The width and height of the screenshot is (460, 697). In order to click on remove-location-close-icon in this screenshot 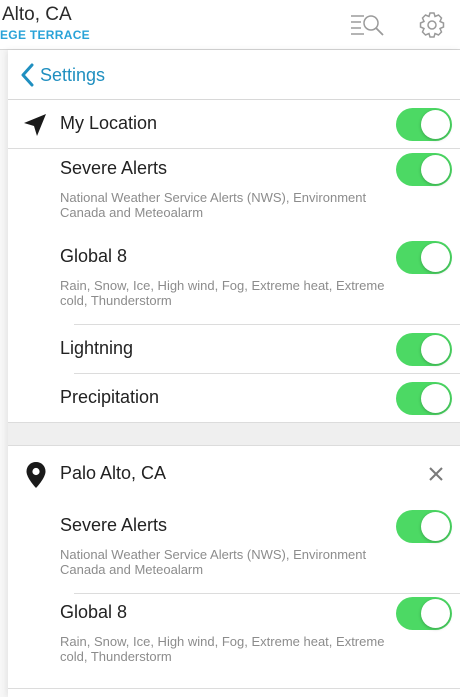, I will do `click(436, 476)`.